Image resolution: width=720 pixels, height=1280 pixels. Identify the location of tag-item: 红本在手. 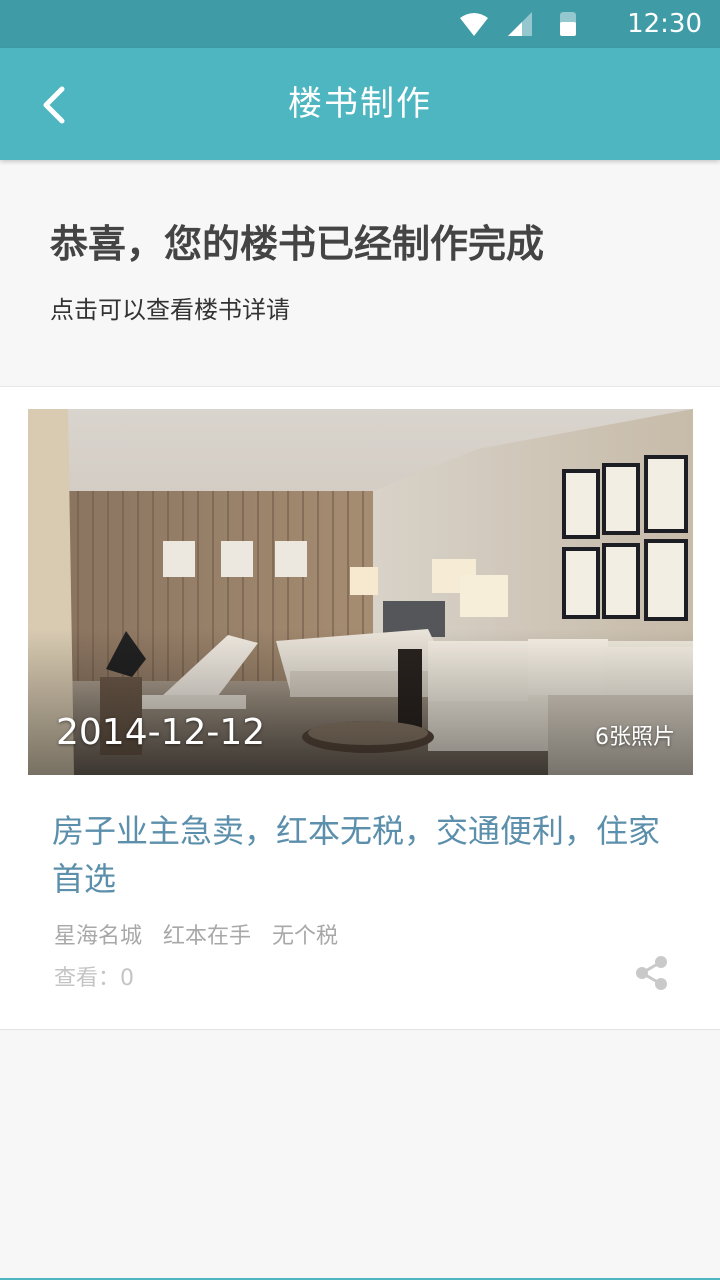
(207, 936).